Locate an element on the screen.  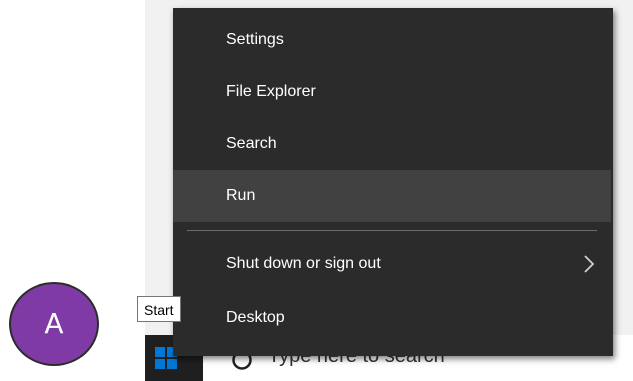
menu-separator is located at coordinates (392, 230).